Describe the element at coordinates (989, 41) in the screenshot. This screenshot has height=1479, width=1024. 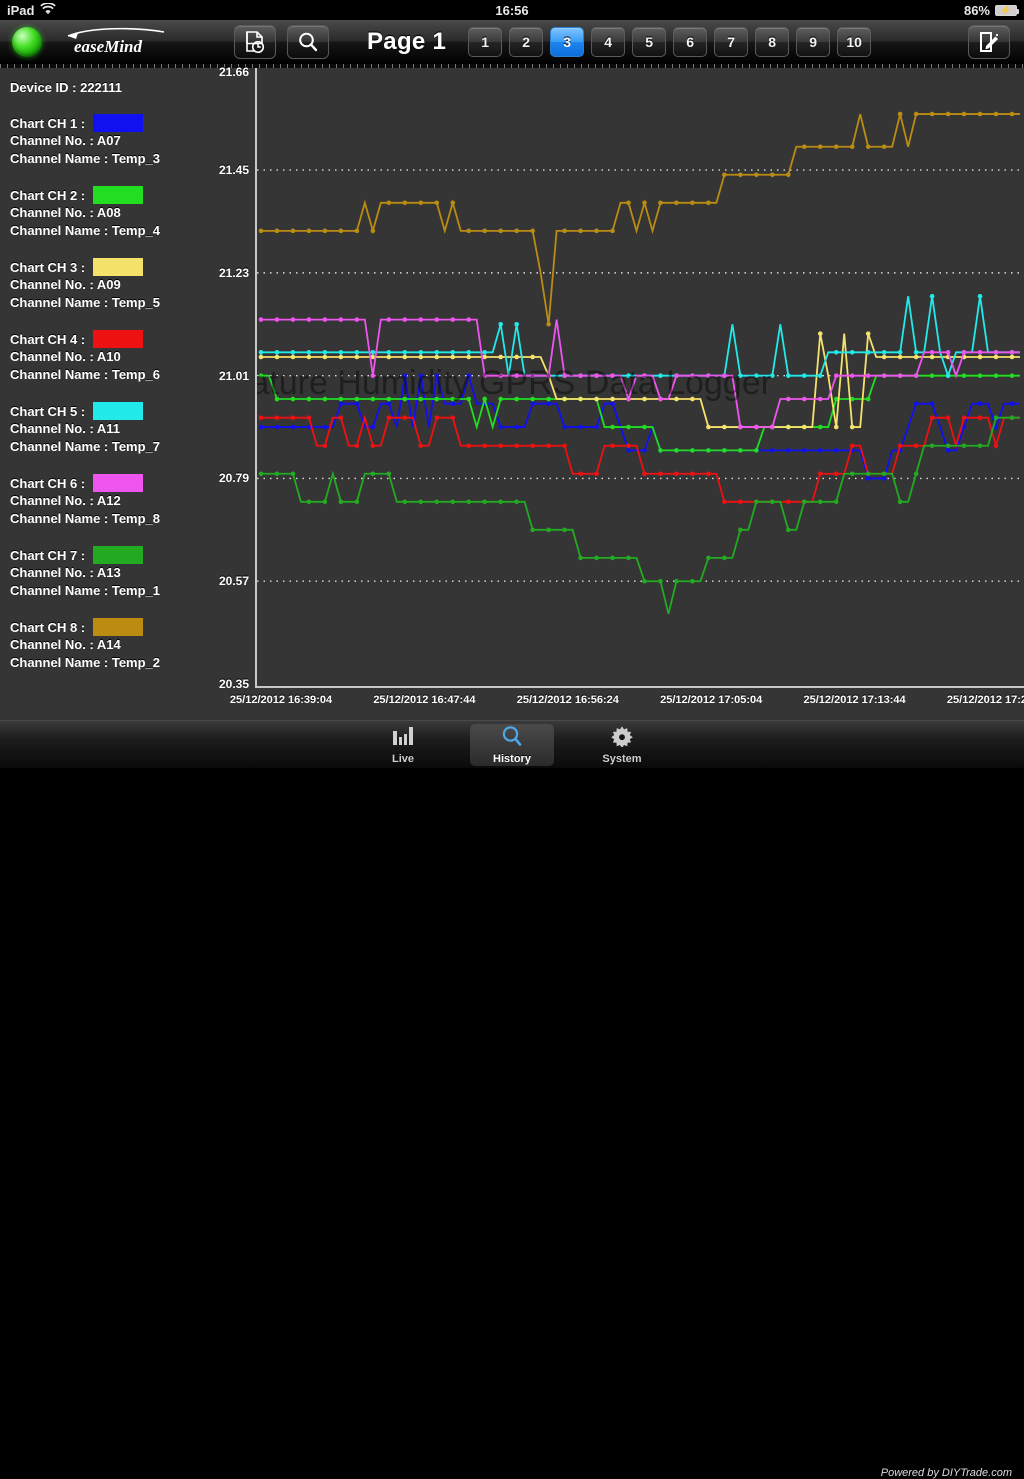
I see `edit-pencil-icon-button` at that location.